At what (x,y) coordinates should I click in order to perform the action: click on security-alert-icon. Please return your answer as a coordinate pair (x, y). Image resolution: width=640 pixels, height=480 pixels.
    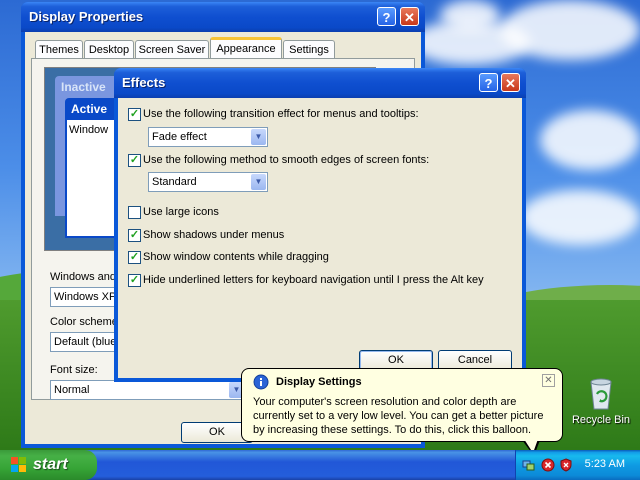
    Looking at the image, I should click on (548, 465).